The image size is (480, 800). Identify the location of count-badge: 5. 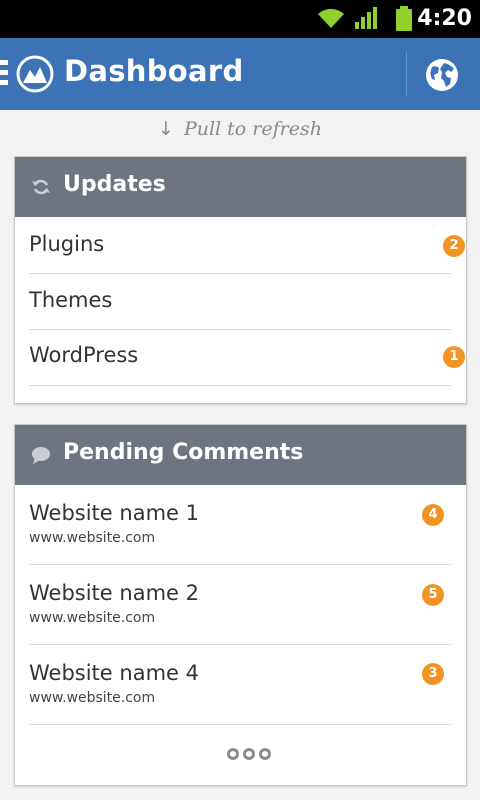
(433, 595).